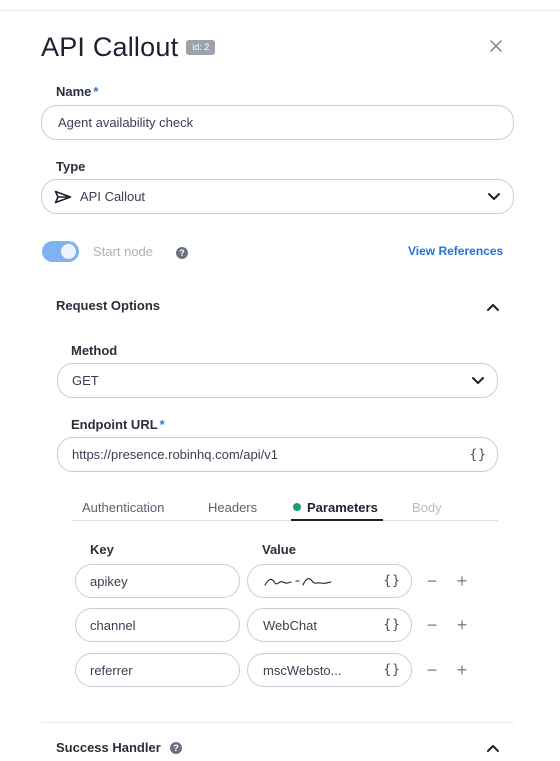  What do you see at coordinates (201, 47) in the screenshot?
I see `id-badge: id: 2` at bounding box center [201, 47].